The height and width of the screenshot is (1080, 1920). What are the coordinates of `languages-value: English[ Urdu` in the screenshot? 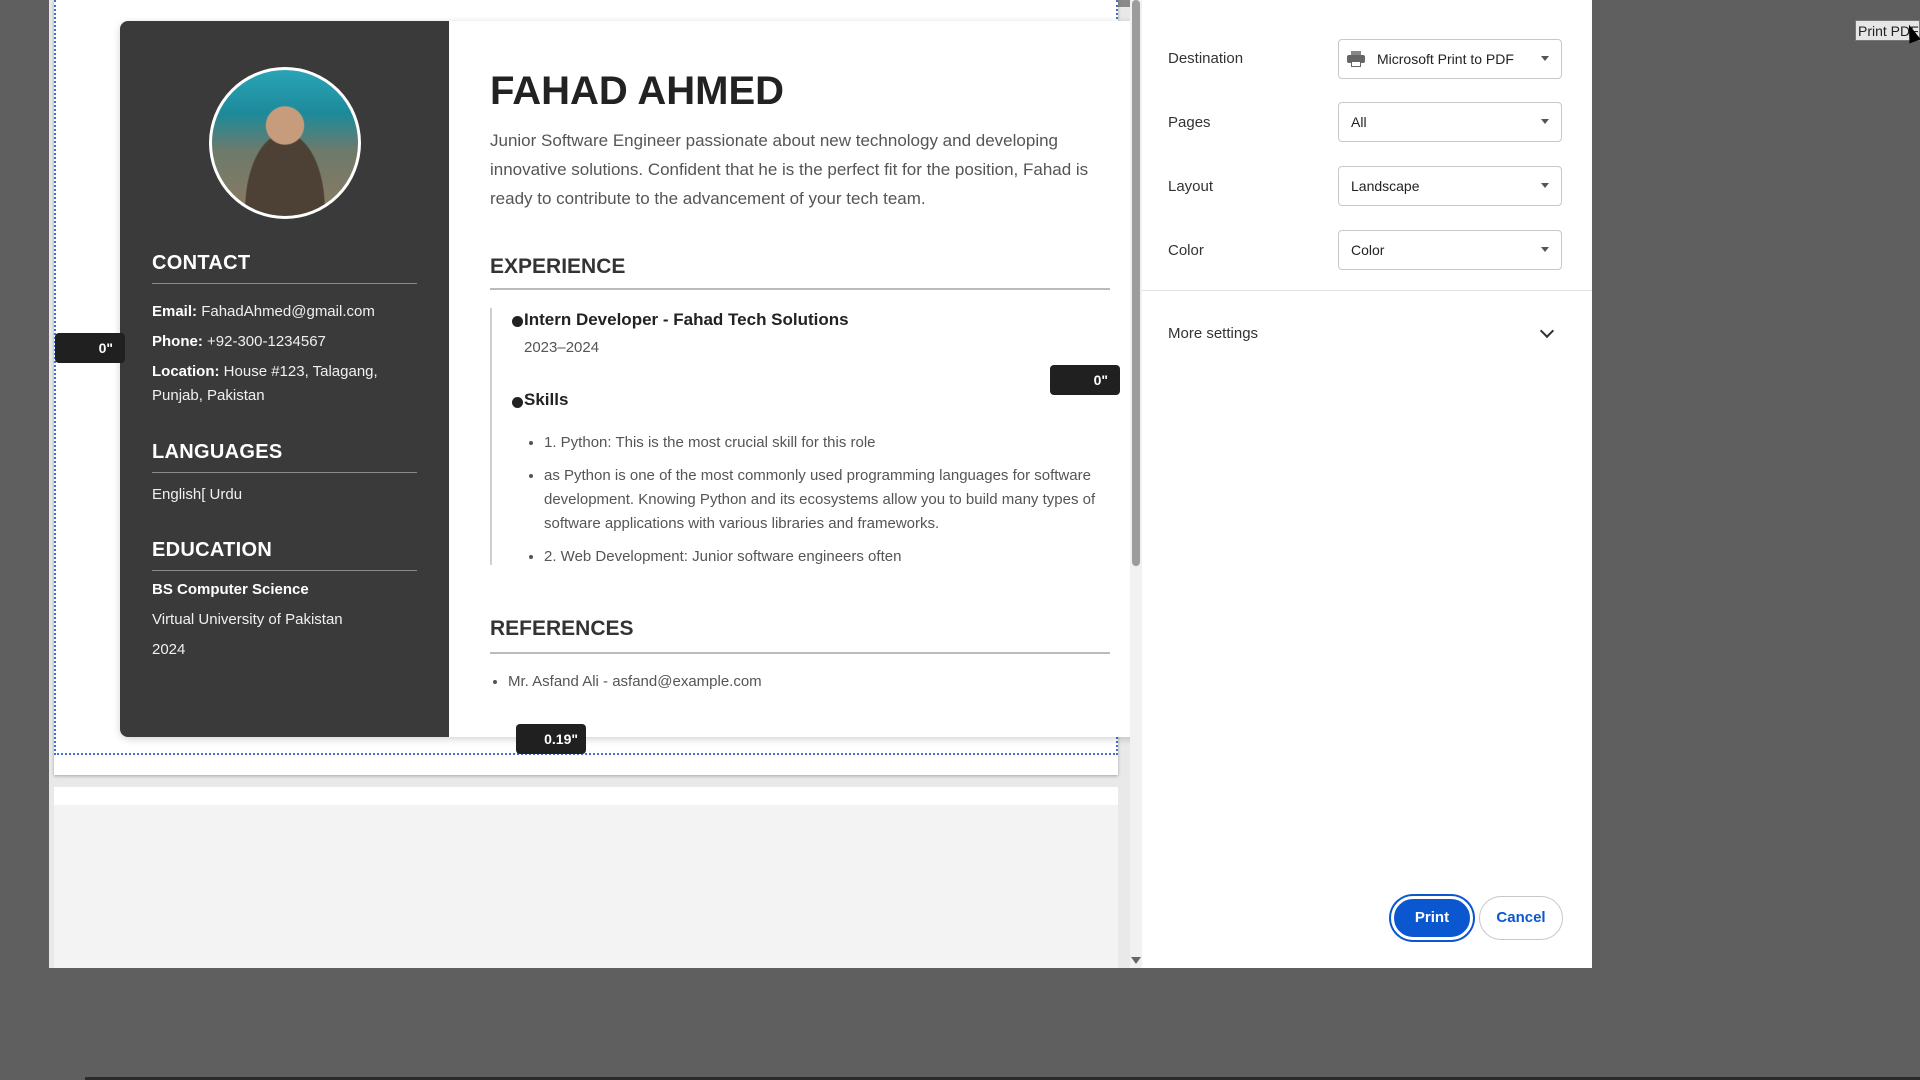 It's located at (197, 494).